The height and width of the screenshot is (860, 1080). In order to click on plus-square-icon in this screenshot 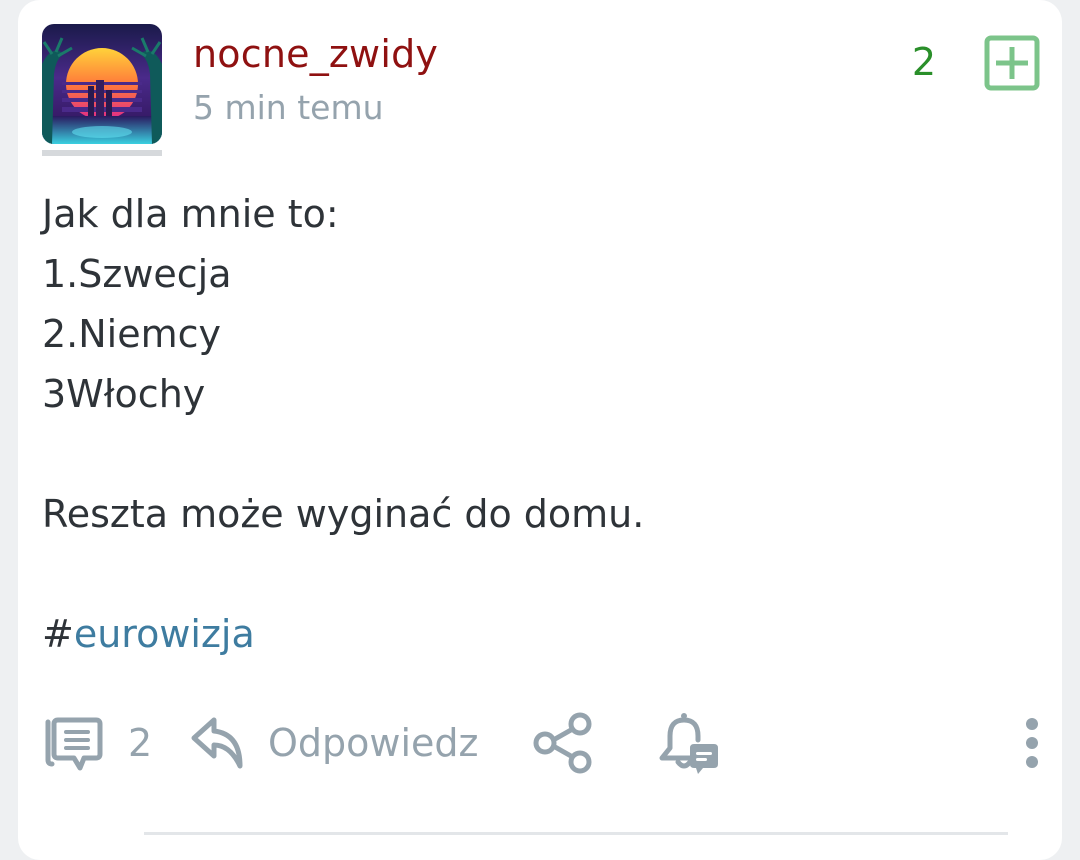, I will do `click(1012, 63)`.